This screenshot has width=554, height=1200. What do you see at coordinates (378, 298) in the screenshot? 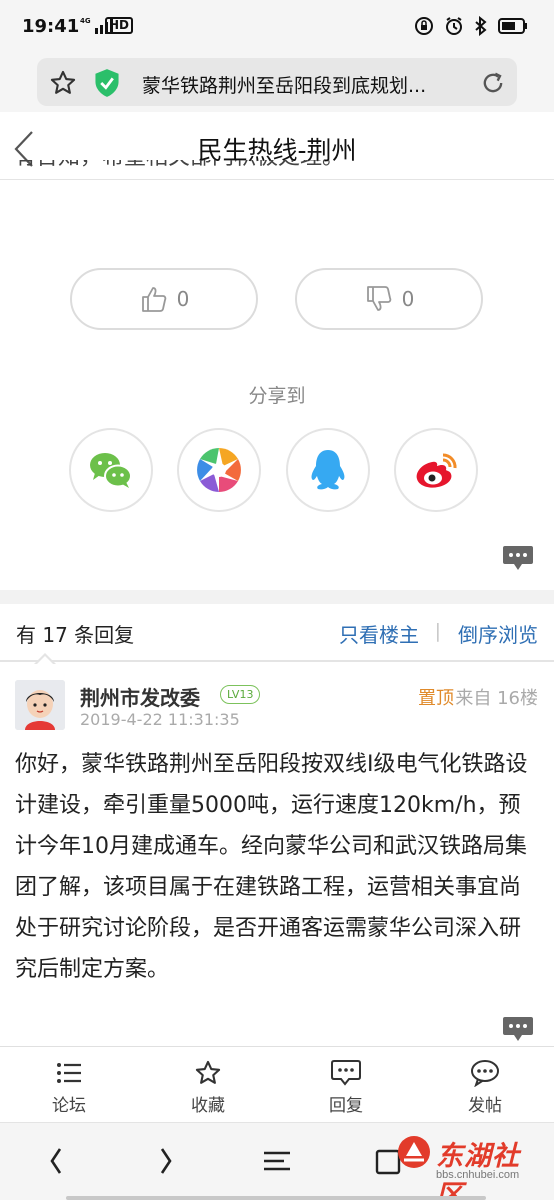
I see `thumbs-down-icon` at bounding box center [378, 298].